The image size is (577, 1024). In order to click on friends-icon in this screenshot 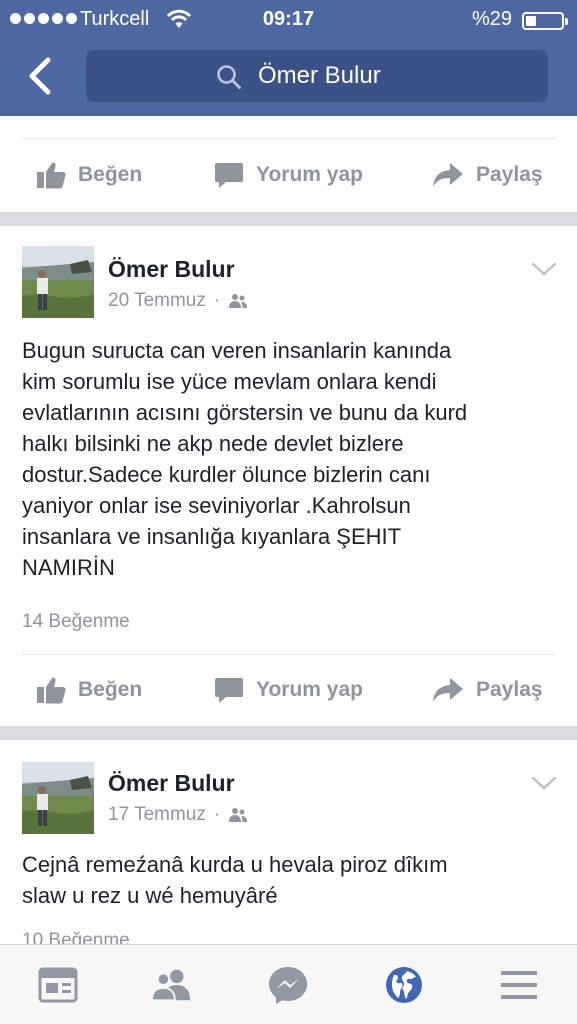, I will do `click(170, 985)`.